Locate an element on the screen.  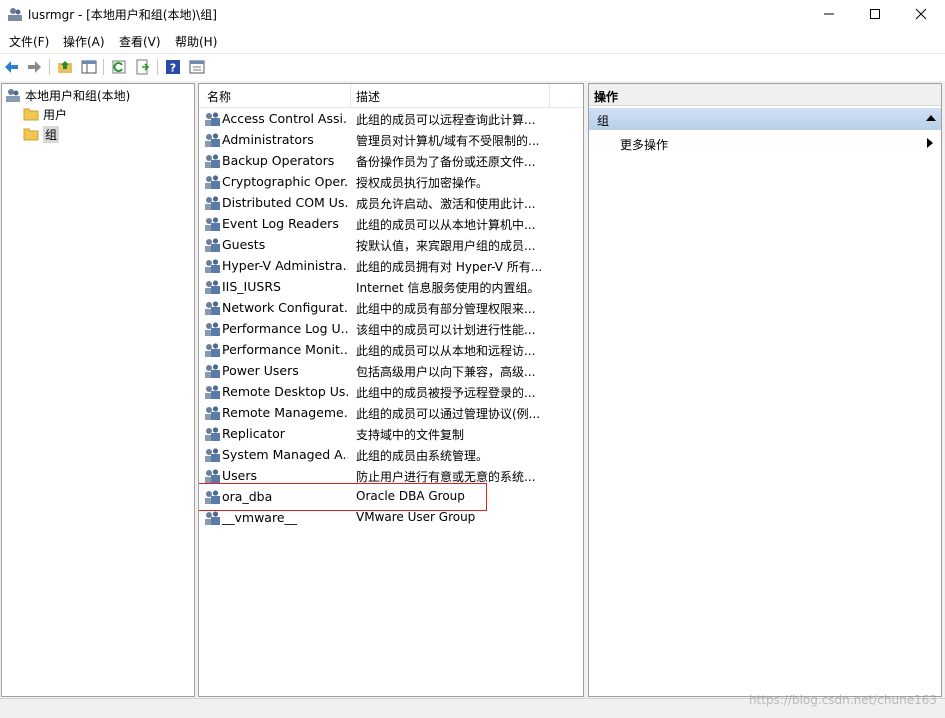
show-hide-tree-icon is located at coordinates (89, 67).